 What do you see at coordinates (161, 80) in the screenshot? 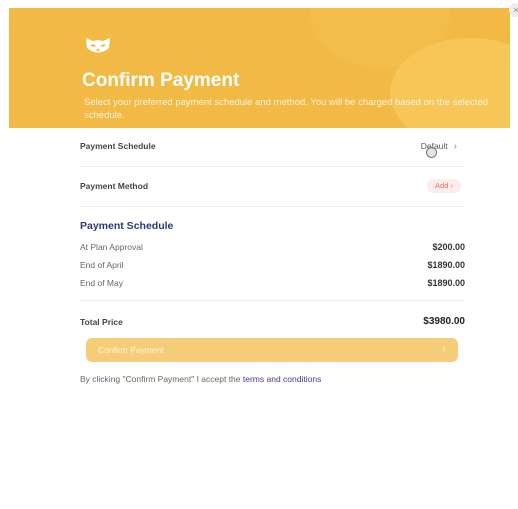
I see `page-title: Confirm Payment` at bounding box center [161, 80].